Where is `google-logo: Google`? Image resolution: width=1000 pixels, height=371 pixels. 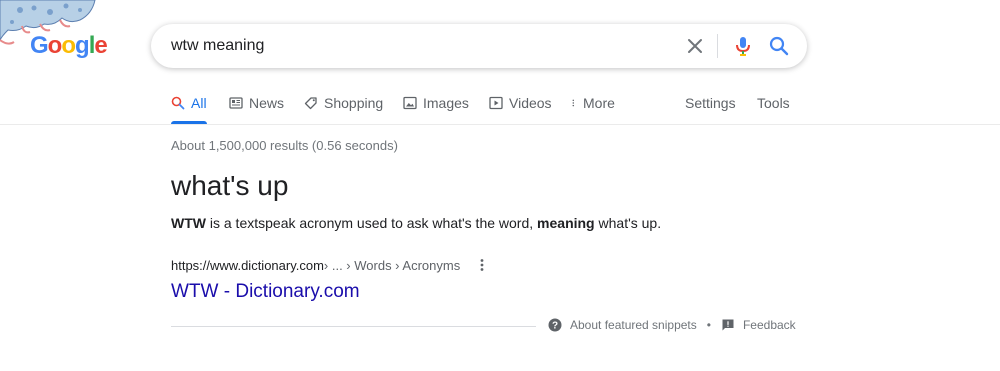 google-logo: Google is located at coordinates (69, 46).